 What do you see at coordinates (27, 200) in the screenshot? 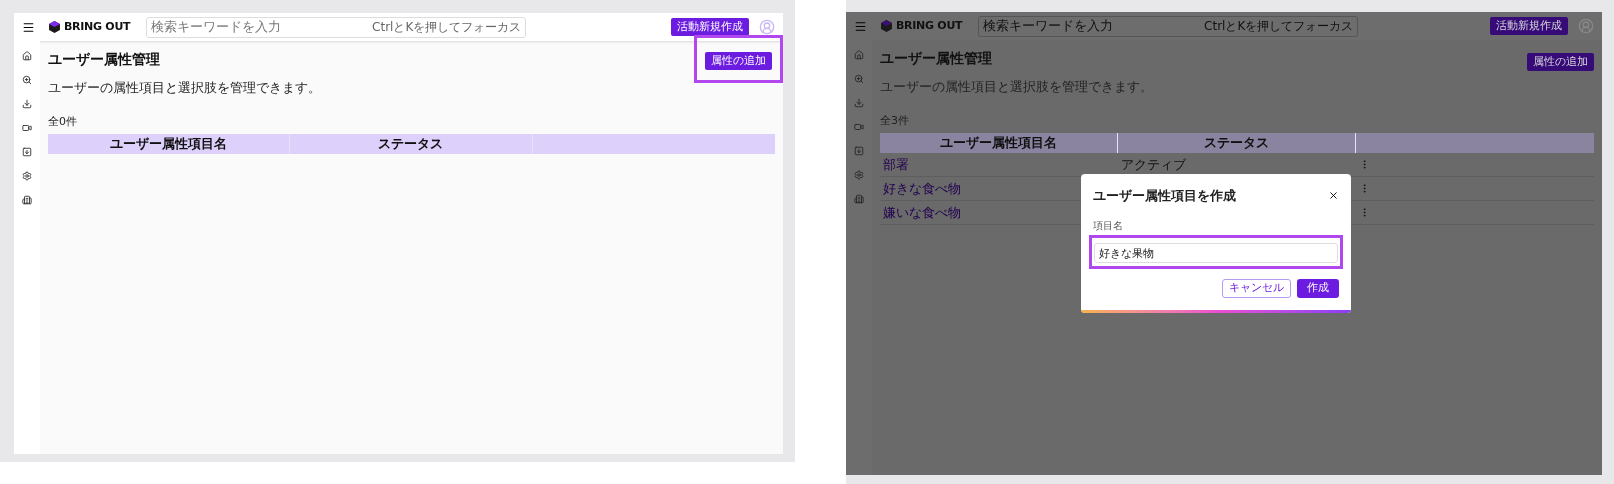
I see `building-icon` at bounding box center [27, 200].